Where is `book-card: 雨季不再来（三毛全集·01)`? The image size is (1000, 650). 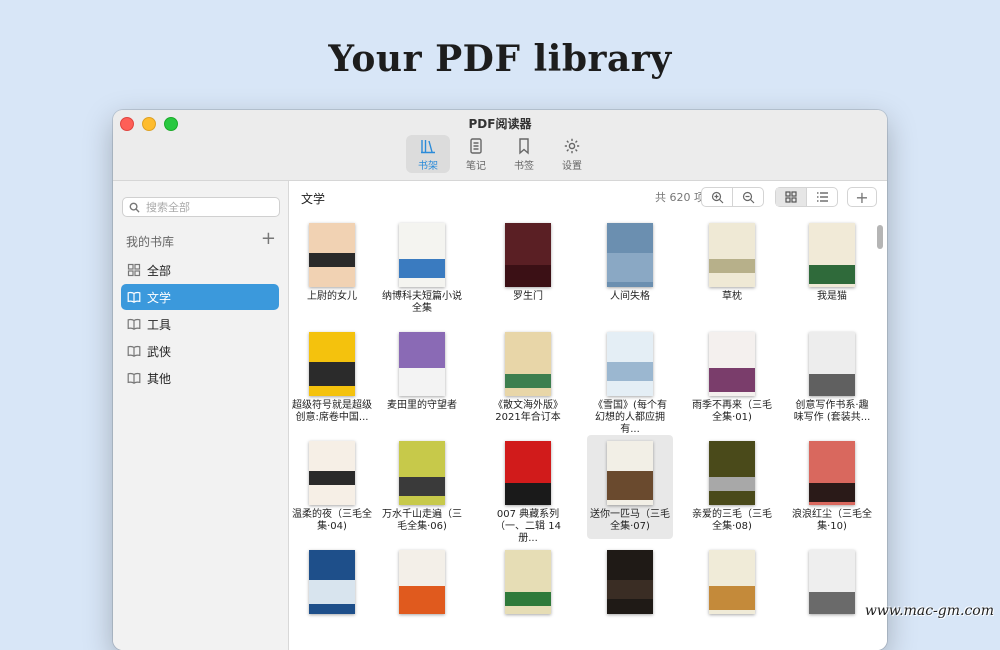
book-card: 雨季不再来（三毛全集·01) is located at coordinates (732, 378).